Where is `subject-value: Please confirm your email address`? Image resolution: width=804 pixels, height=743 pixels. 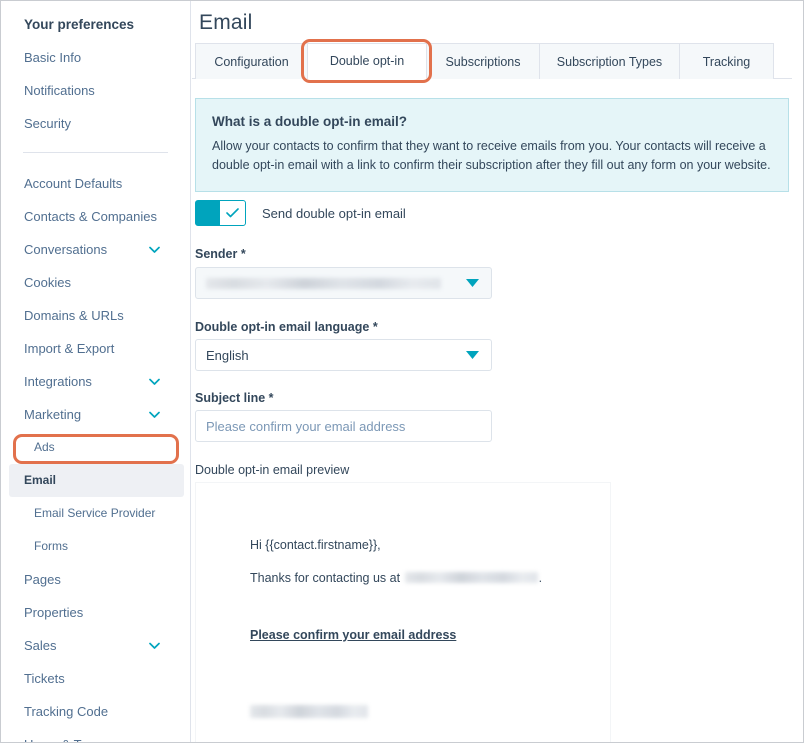
subject-value: Please confirm your email address is located at coordinates (306, 426).